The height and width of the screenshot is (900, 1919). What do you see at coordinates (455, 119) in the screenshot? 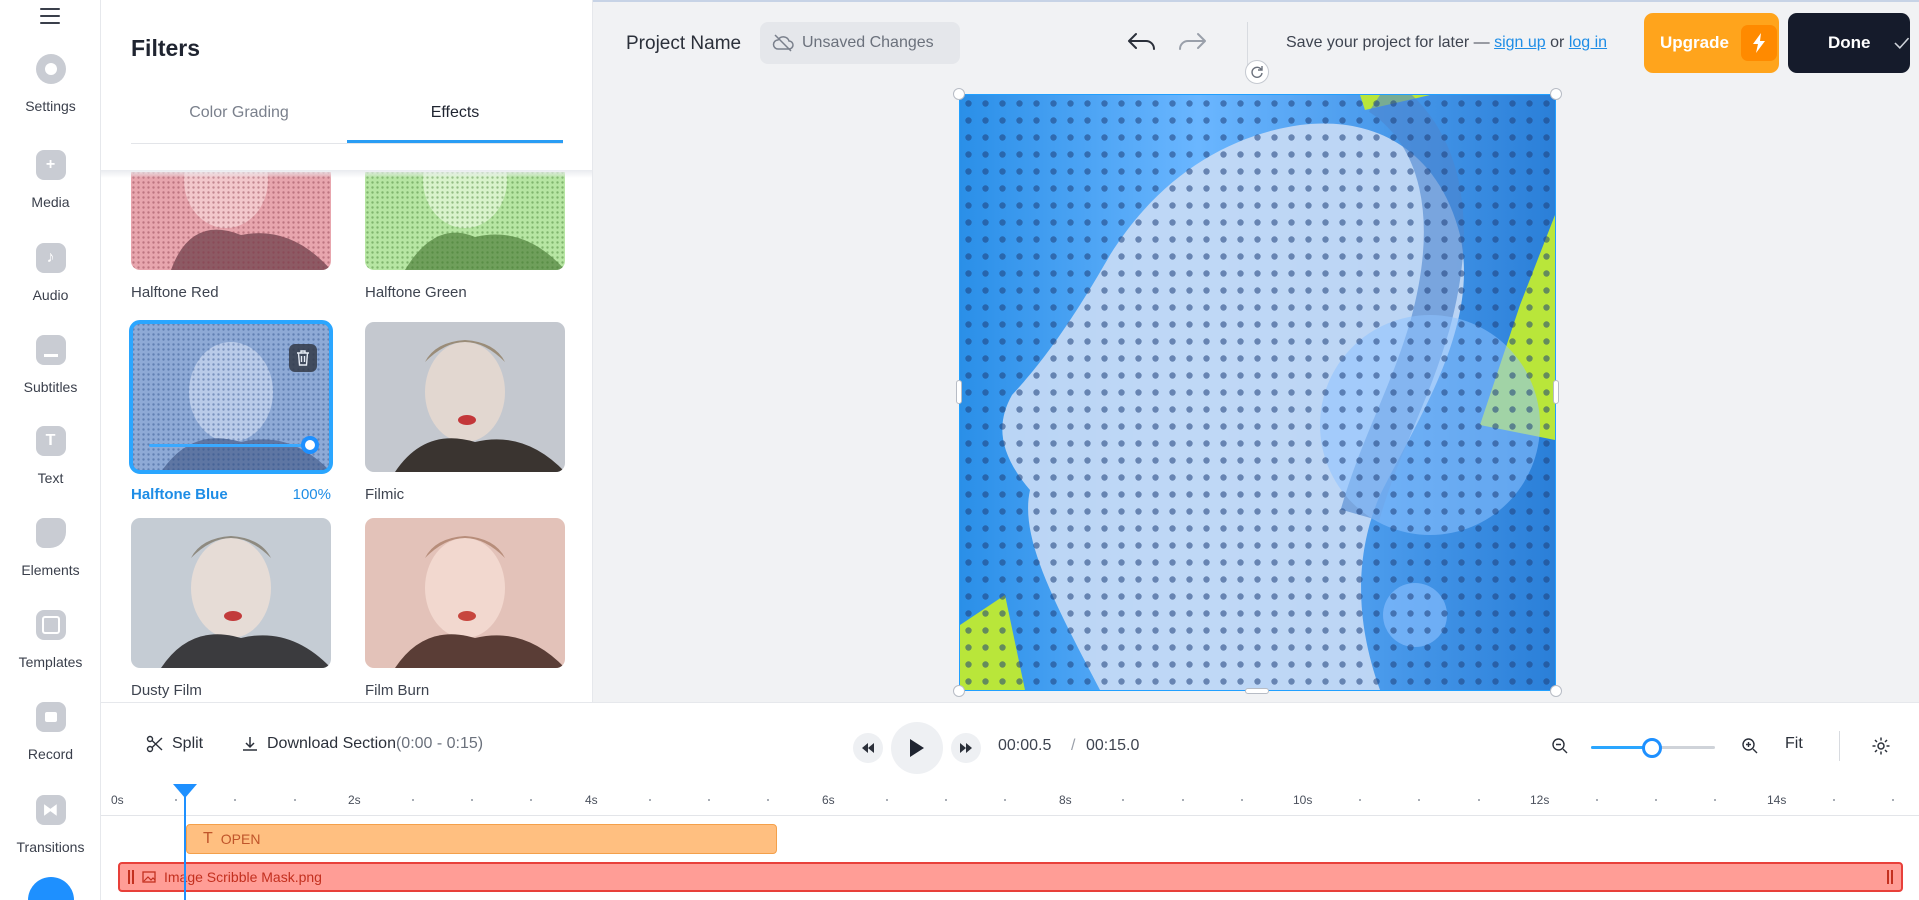
I see `tab-effects: Effects` at bounding box center [455, 119].